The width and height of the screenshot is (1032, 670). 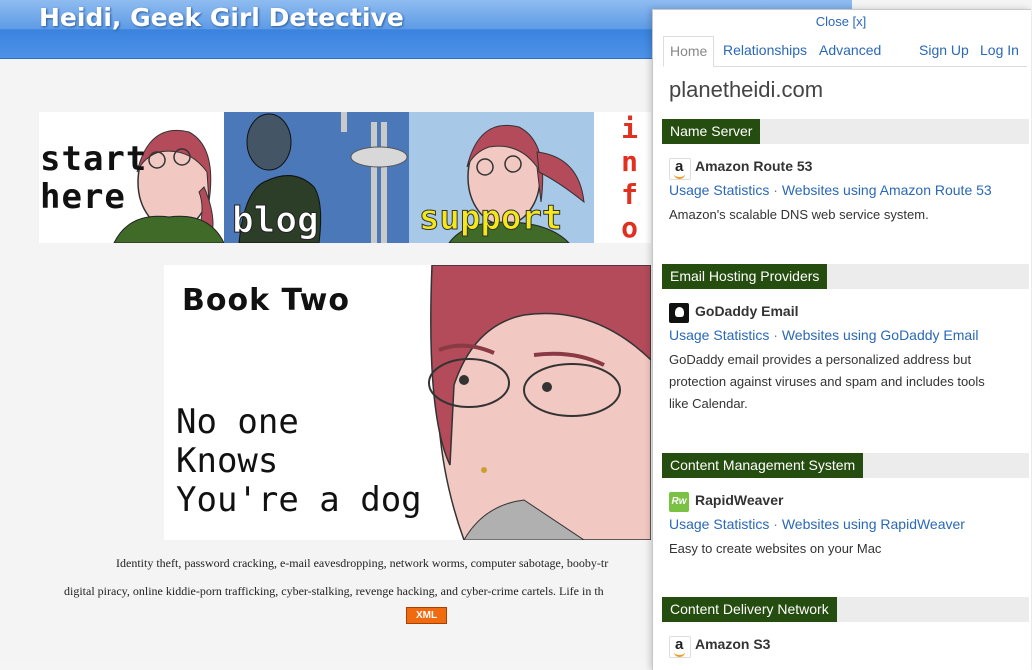 I want to click on tech-row: Rw RapidWeaver, so click(x=845, y=502).